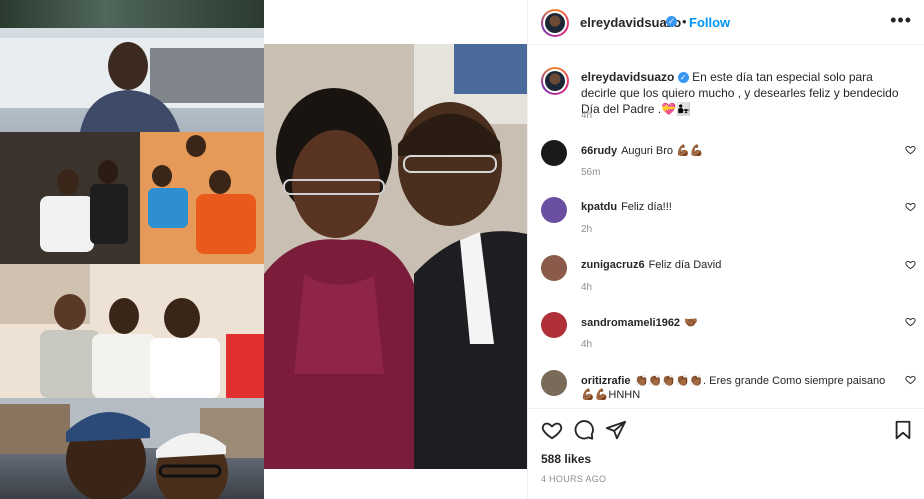  I want to click on comment-text: Feliz día David, so click(685, 265).